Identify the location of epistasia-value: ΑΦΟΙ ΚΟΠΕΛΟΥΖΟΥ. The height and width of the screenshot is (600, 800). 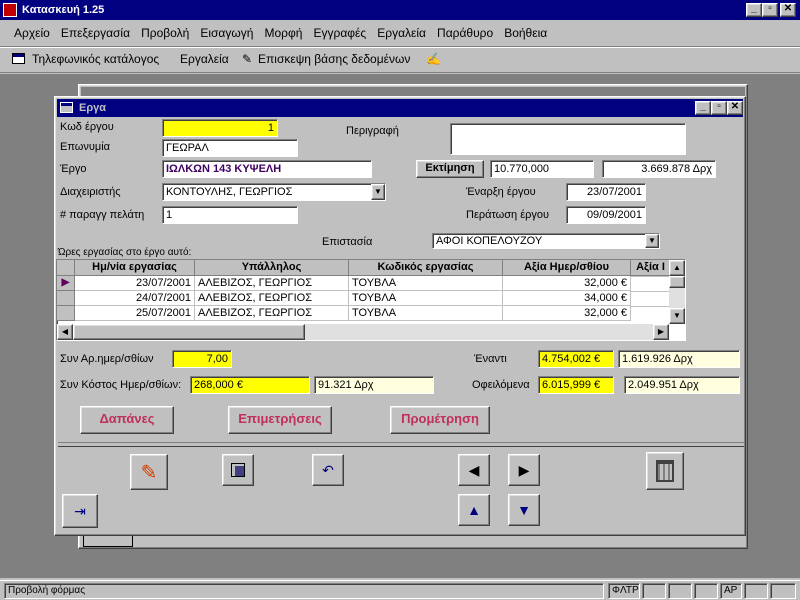
(489, 241).